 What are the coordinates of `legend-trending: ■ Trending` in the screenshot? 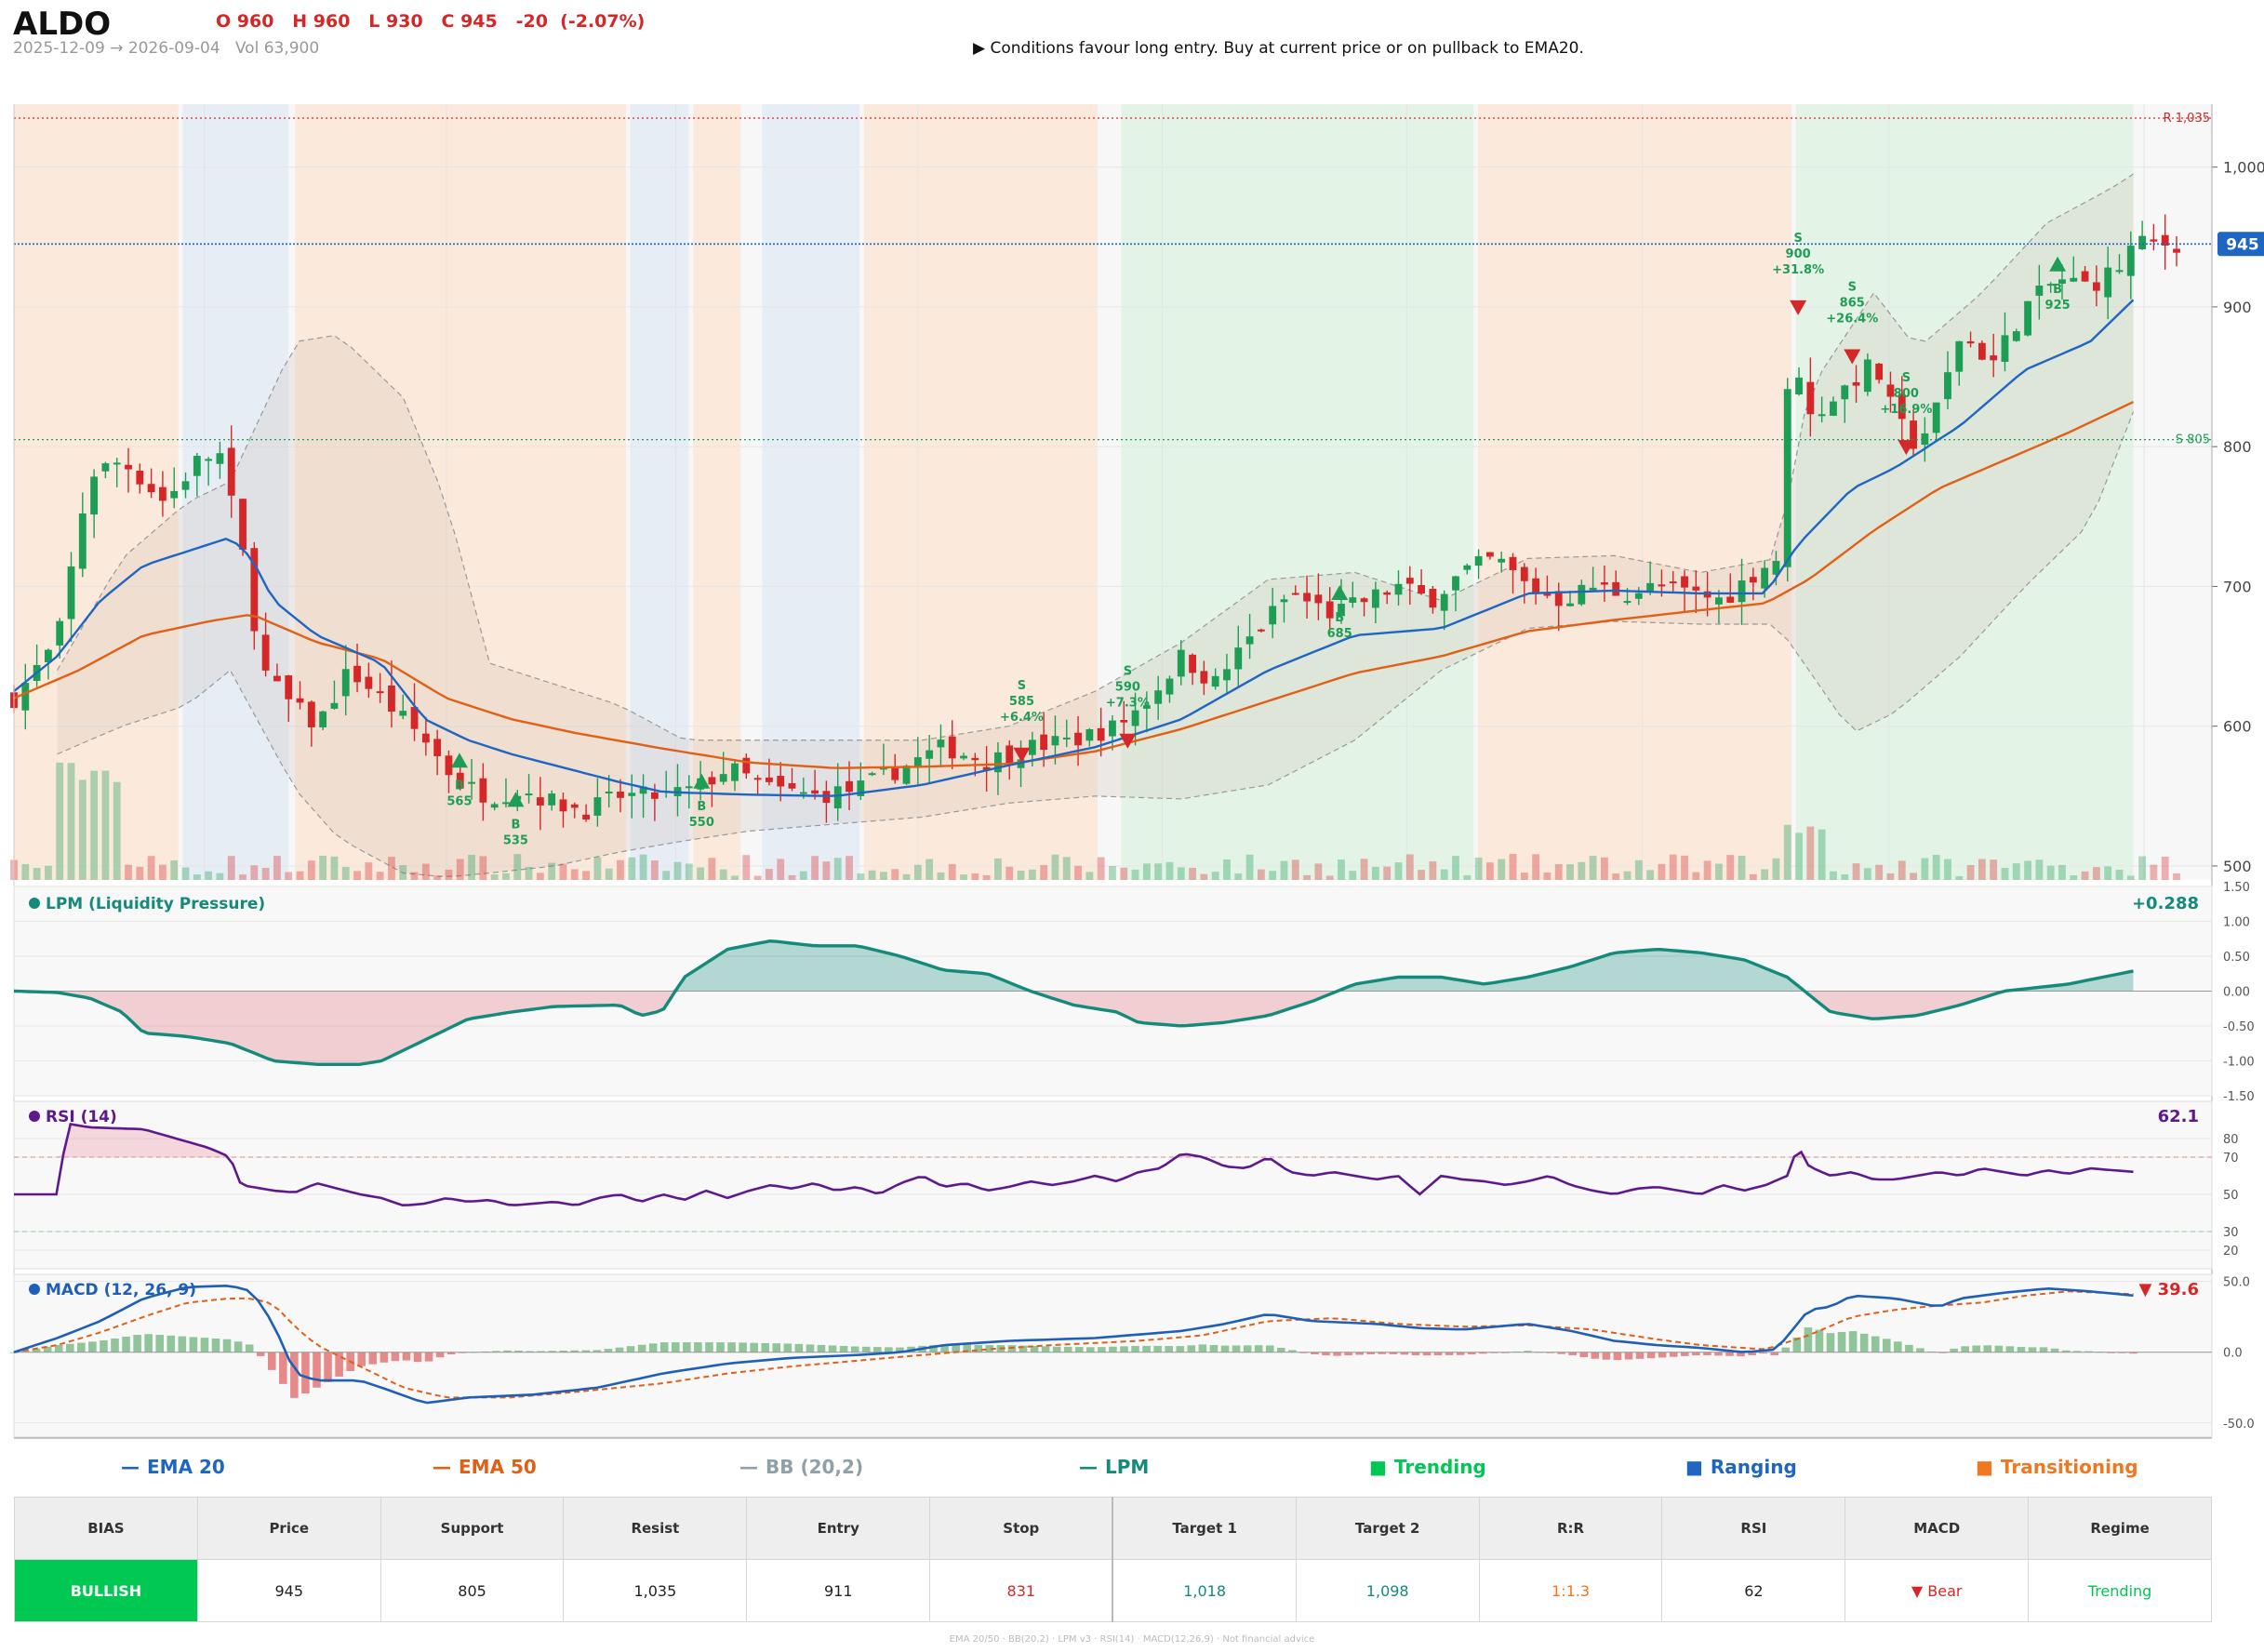 It's located at (1427, 1467).